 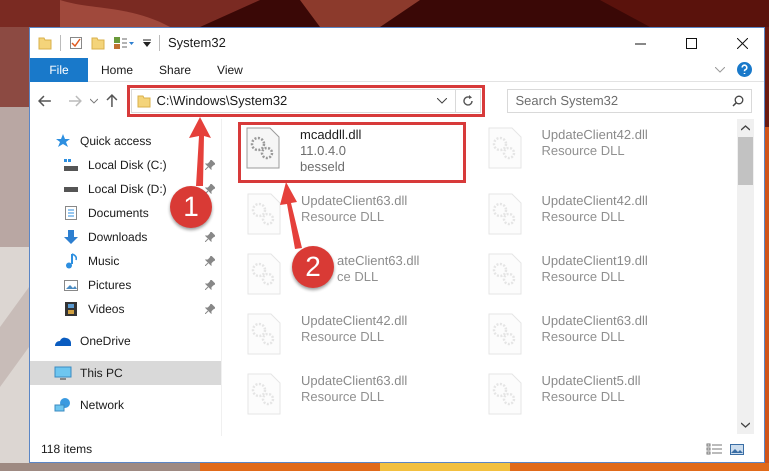 What do you see at coordinates (378, 261) in the screenshot?
I see `file-name: ateClient63.dll` at bounding box center [378, 261].